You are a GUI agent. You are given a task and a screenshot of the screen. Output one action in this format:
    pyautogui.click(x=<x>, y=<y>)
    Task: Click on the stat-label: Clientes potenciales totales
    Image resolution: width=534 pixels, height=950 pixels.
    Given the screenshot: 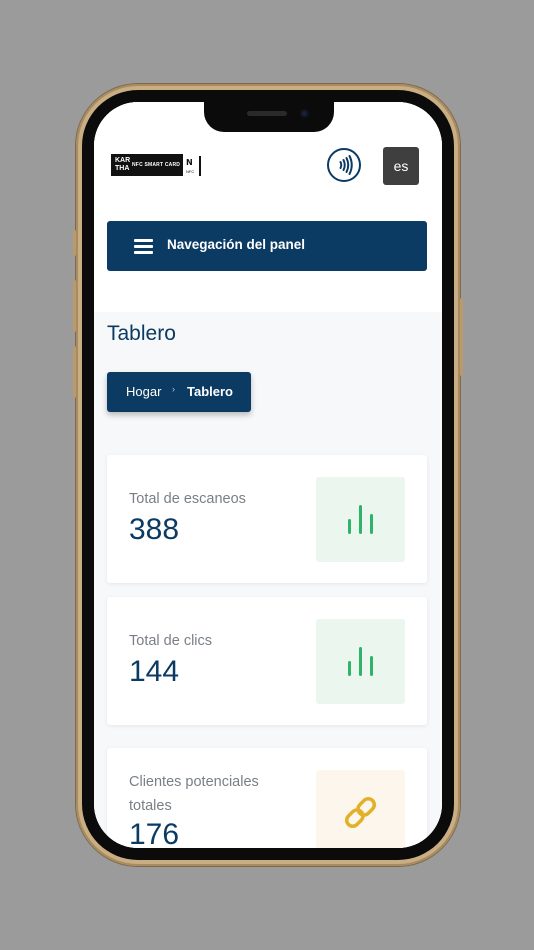 What is the action you would take?
    pyautogui.click(x=194, y=794)
    